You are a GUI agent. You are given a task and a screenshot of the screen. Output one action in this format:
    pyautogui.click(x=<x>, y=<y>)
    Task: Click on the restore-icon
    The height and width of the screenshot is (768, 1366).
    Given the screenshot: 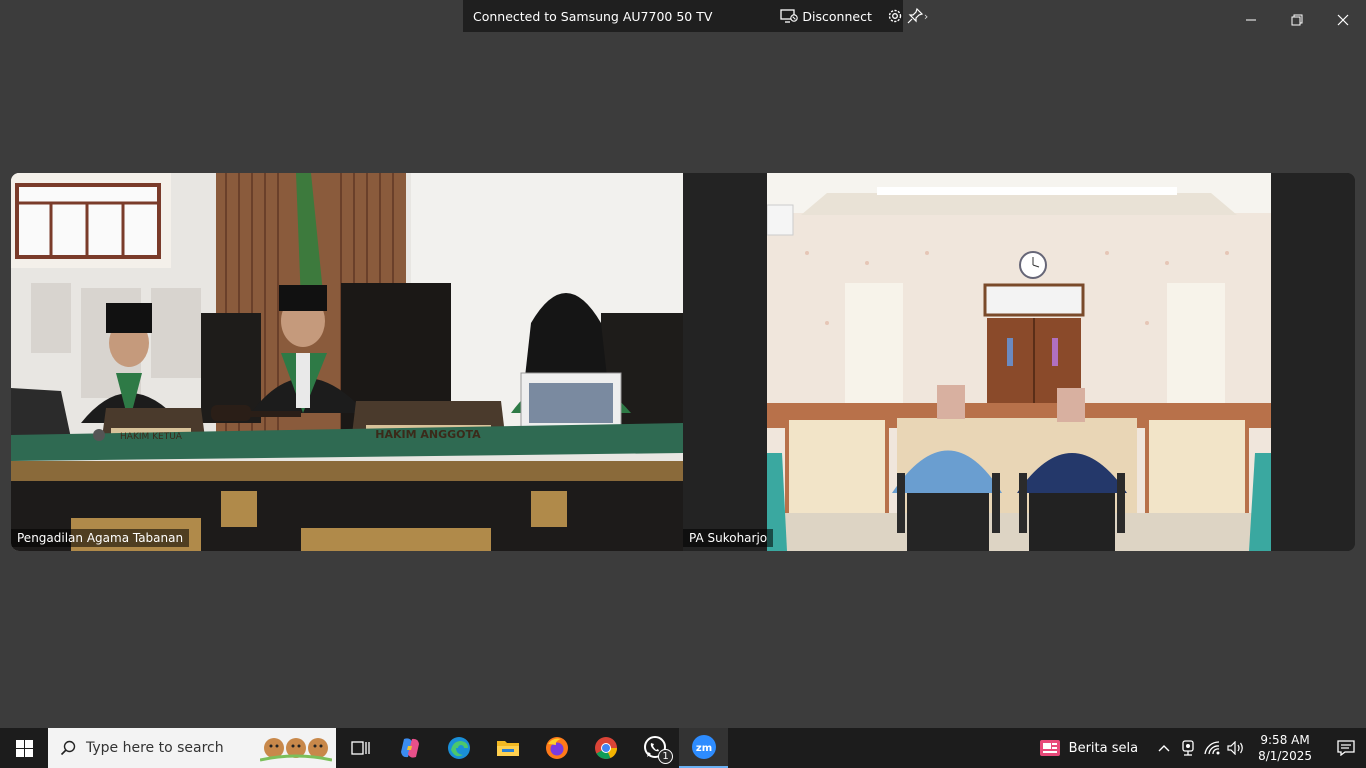 What is the action you would take?
    pyautogui.click(x=1297, y=20)
    